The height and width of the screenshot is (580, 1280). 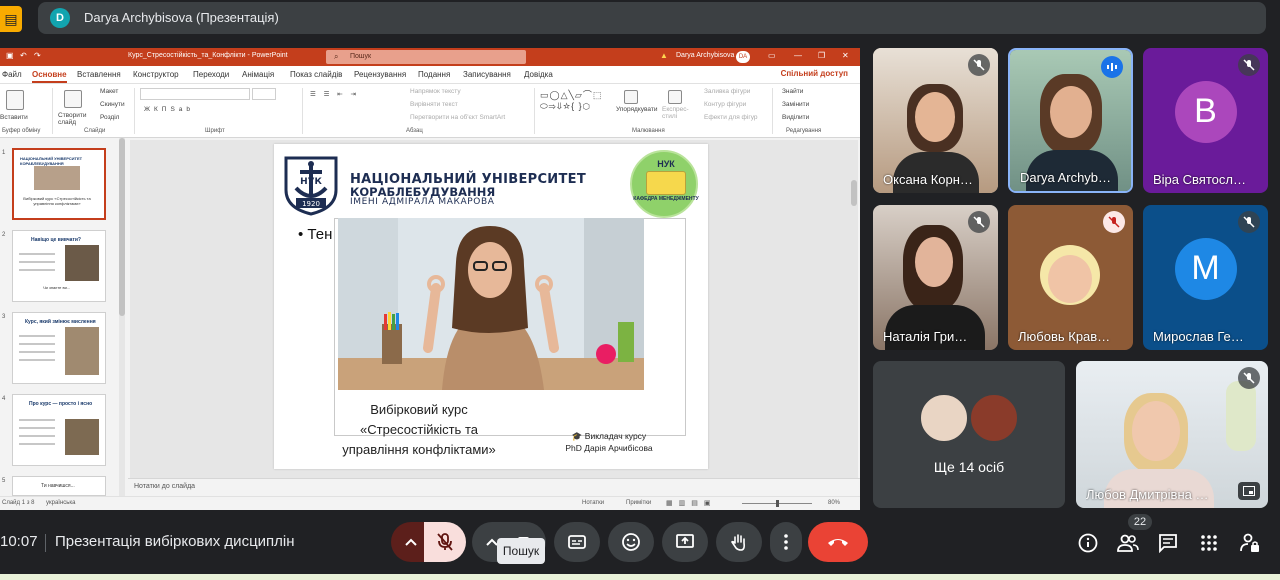 What do you see at coordinates (21, 131) in the screenshot?
I see `group-clipboard: Буфер обміну` at bounding box center [21, 131].